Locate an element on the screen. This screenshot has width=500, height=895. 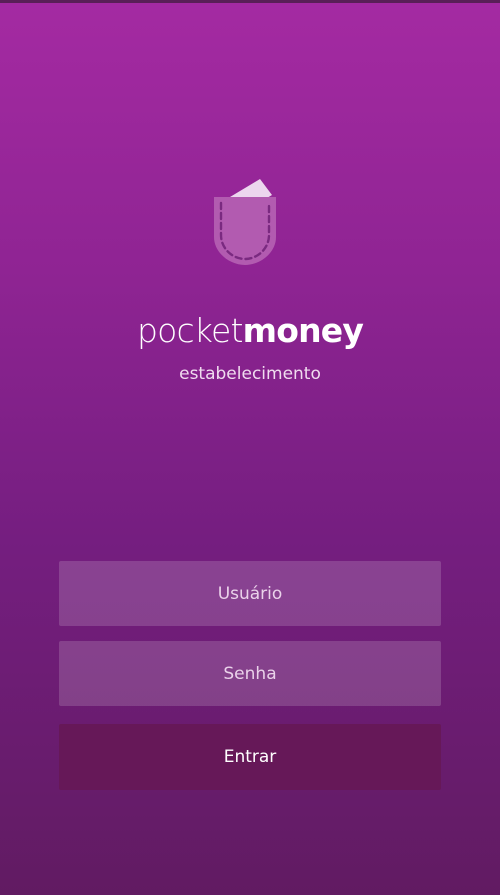
app-title-bold: money is located at coordinates (303, 330).